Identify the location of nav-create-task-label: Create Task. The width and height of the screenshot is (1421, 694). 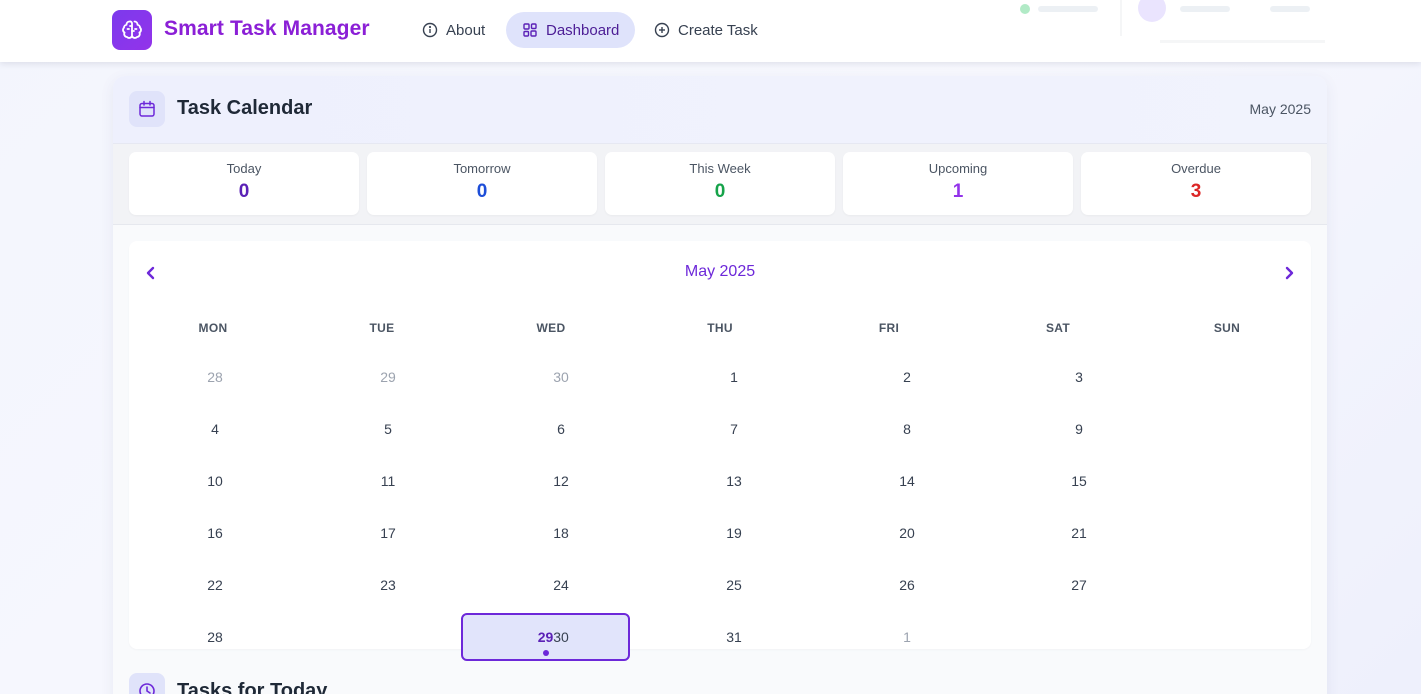
(718, 30).